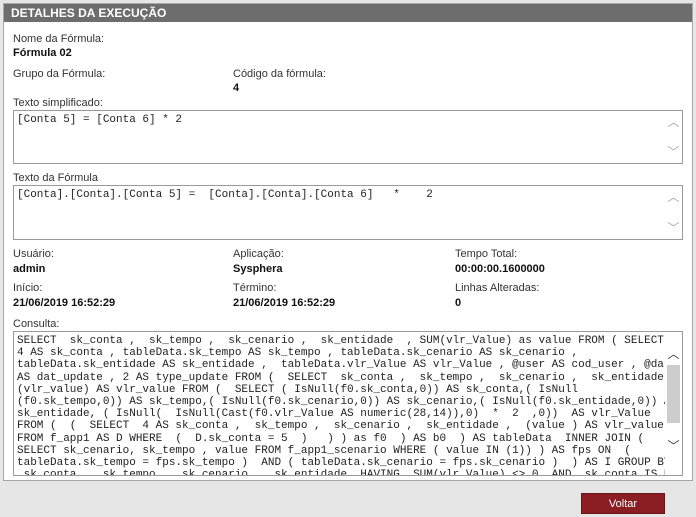 The width and height of the screenshot is (696, 517). What do you see at coordinates (59, 74) in the screenshot?
I see `formula-group-label: Grupo da Fórmula:` at bounding box center [59, 74].